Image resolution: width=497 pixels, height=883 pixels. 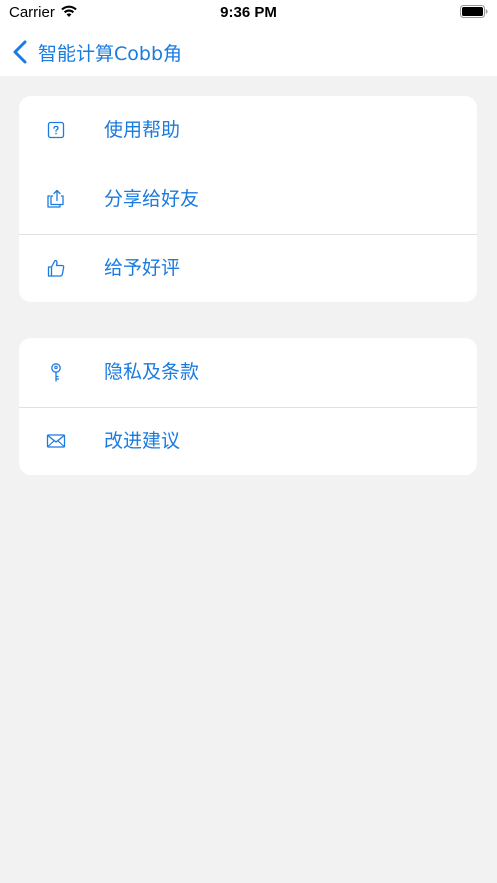 I want to click on settings-group-about: 隐私及条款 改进建议, so click(x=248, y=406).